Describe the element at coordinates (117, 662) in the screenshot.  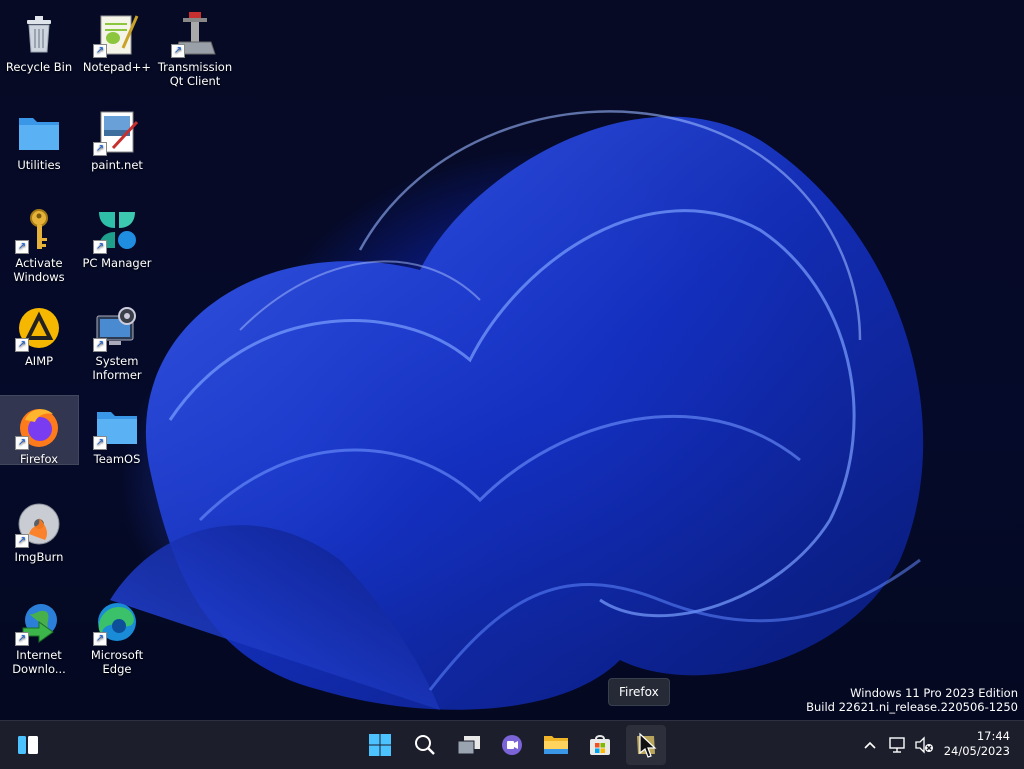
I see `desktop-icon-label: Microsoft Edge` at that location.